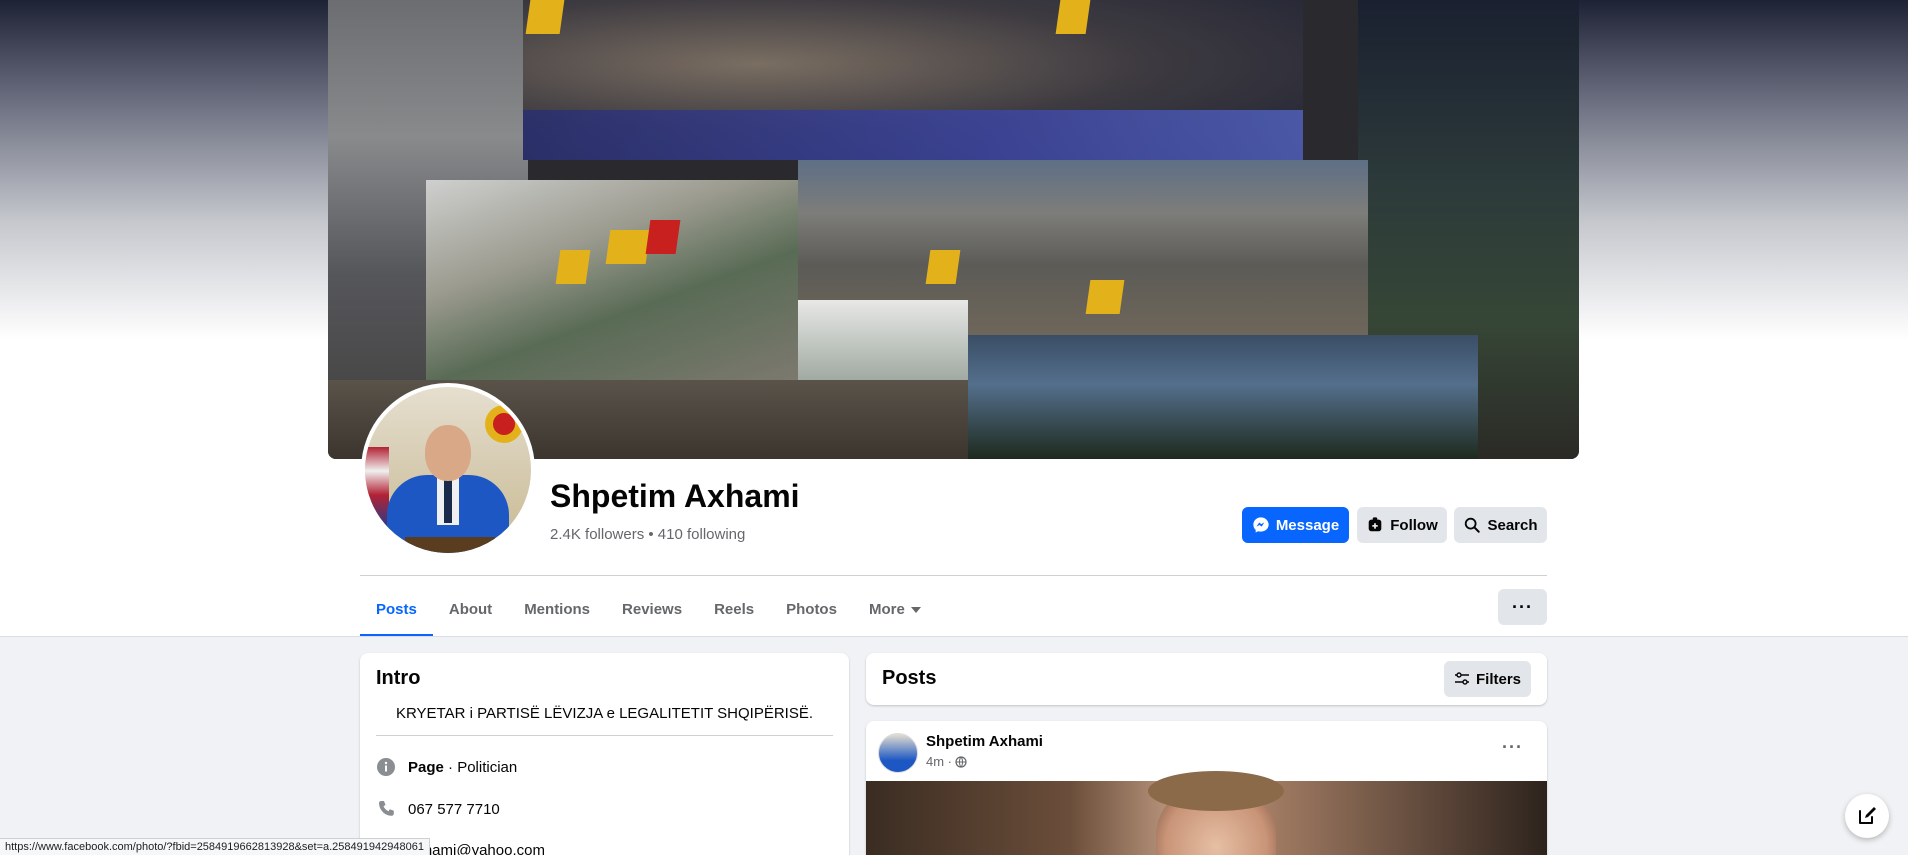 Image resolution: width=1908 pixels, height=855 pixels. Describe the element at coordinates (454, 809) in the screenshot. I see `phone-number: 067 577 7710` at that location.